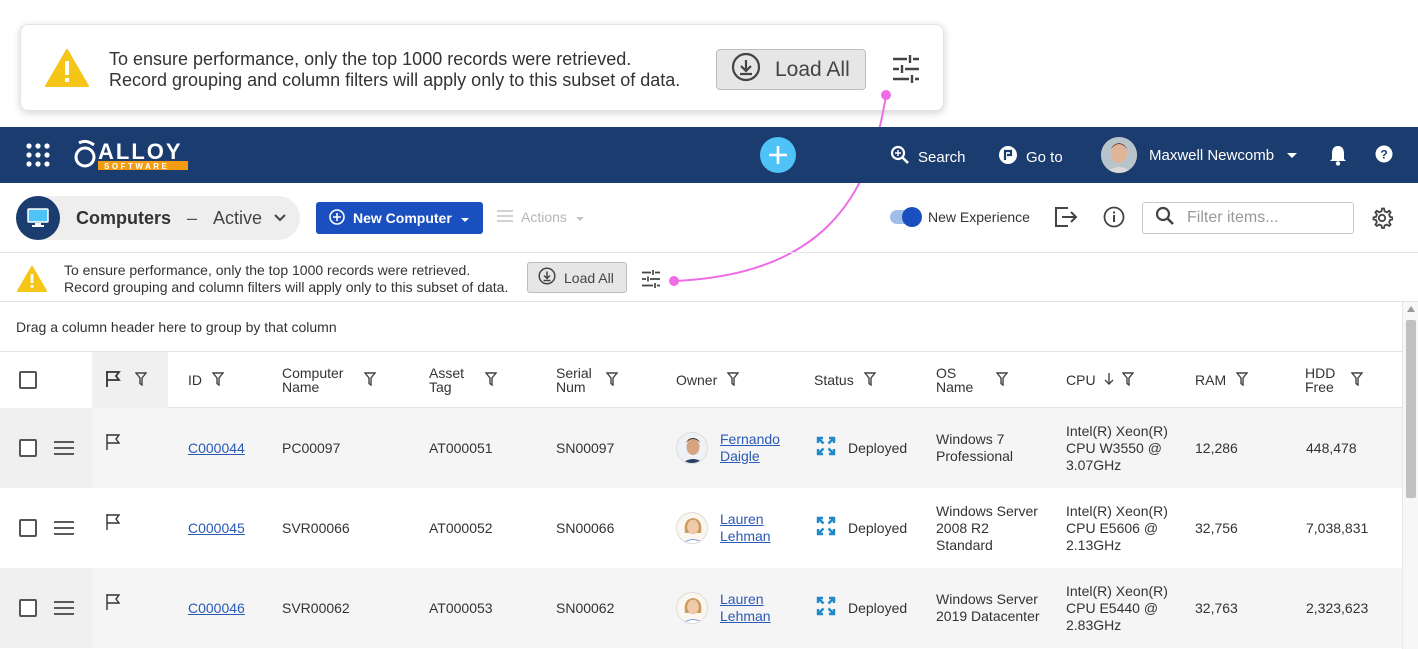 The height and width of the screenshot is (649, 1418). I want to click on select-all-checkbox-cell, so click(28, 380).